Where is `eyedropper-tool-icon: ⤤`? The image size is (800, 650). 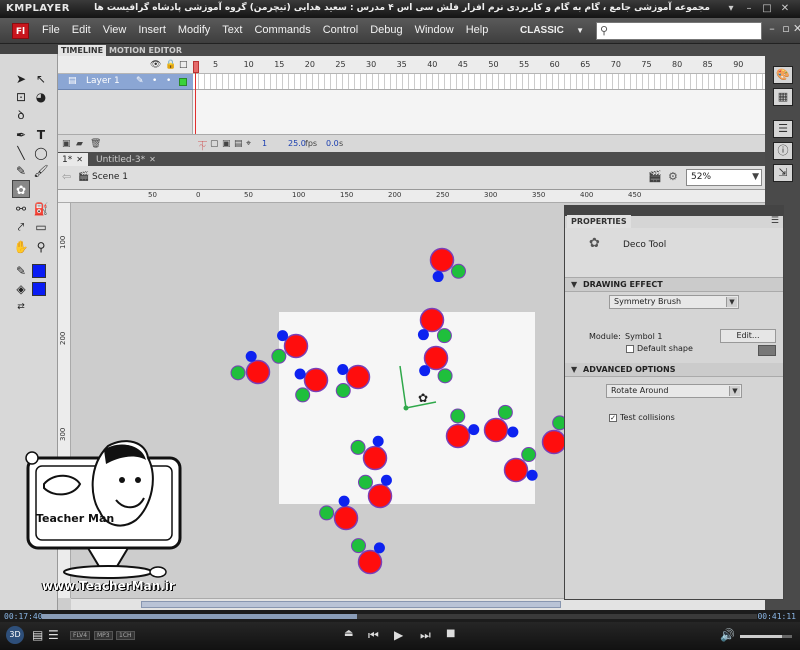 eyedropper-tool-icon: ⤤ is located at coordinates (21, 227).